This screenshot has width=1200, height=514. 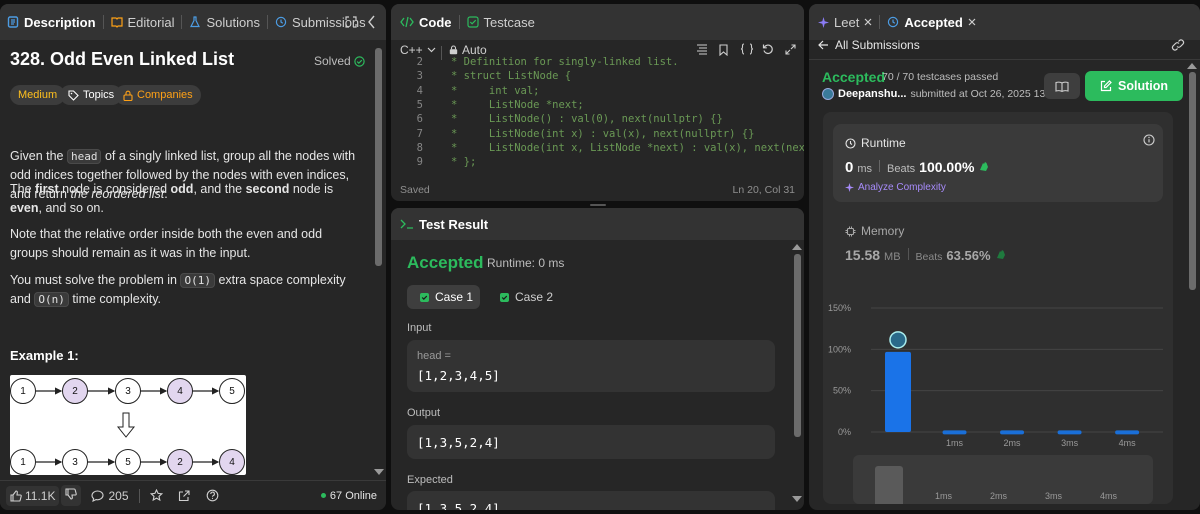 I want to click on companies-chip: Companies, so click(x=158, y=95).